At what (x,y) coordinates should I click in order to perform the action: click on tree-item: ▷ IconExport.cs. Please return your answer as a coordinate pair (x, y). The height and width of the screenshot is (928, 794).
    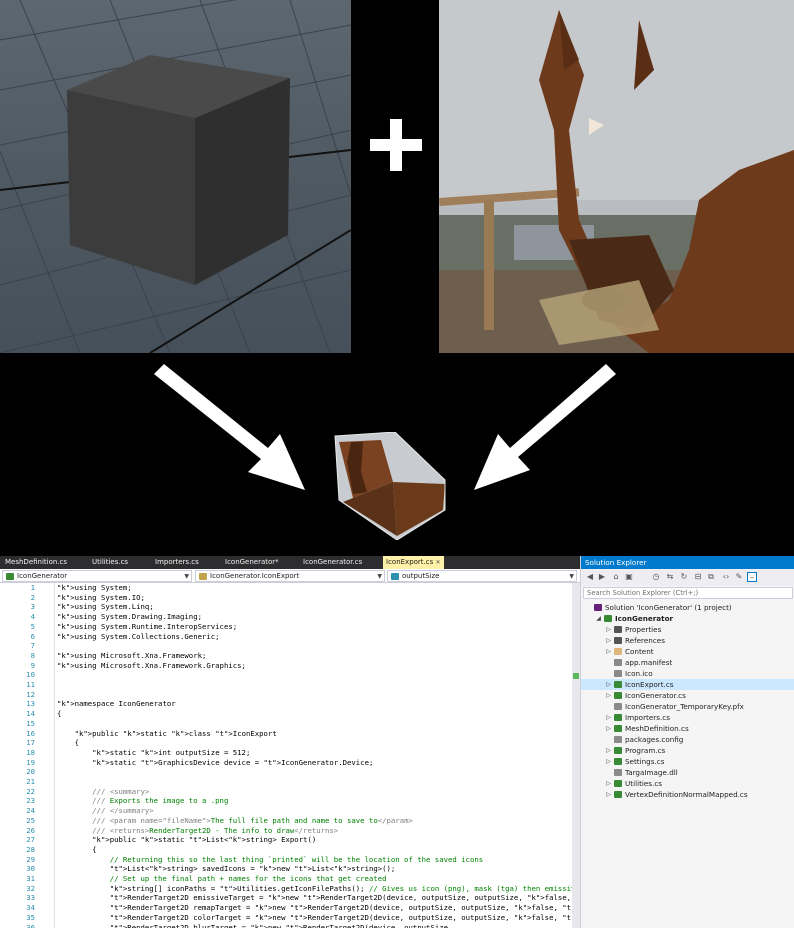
    Looking at the image, I should click on (687, 684).